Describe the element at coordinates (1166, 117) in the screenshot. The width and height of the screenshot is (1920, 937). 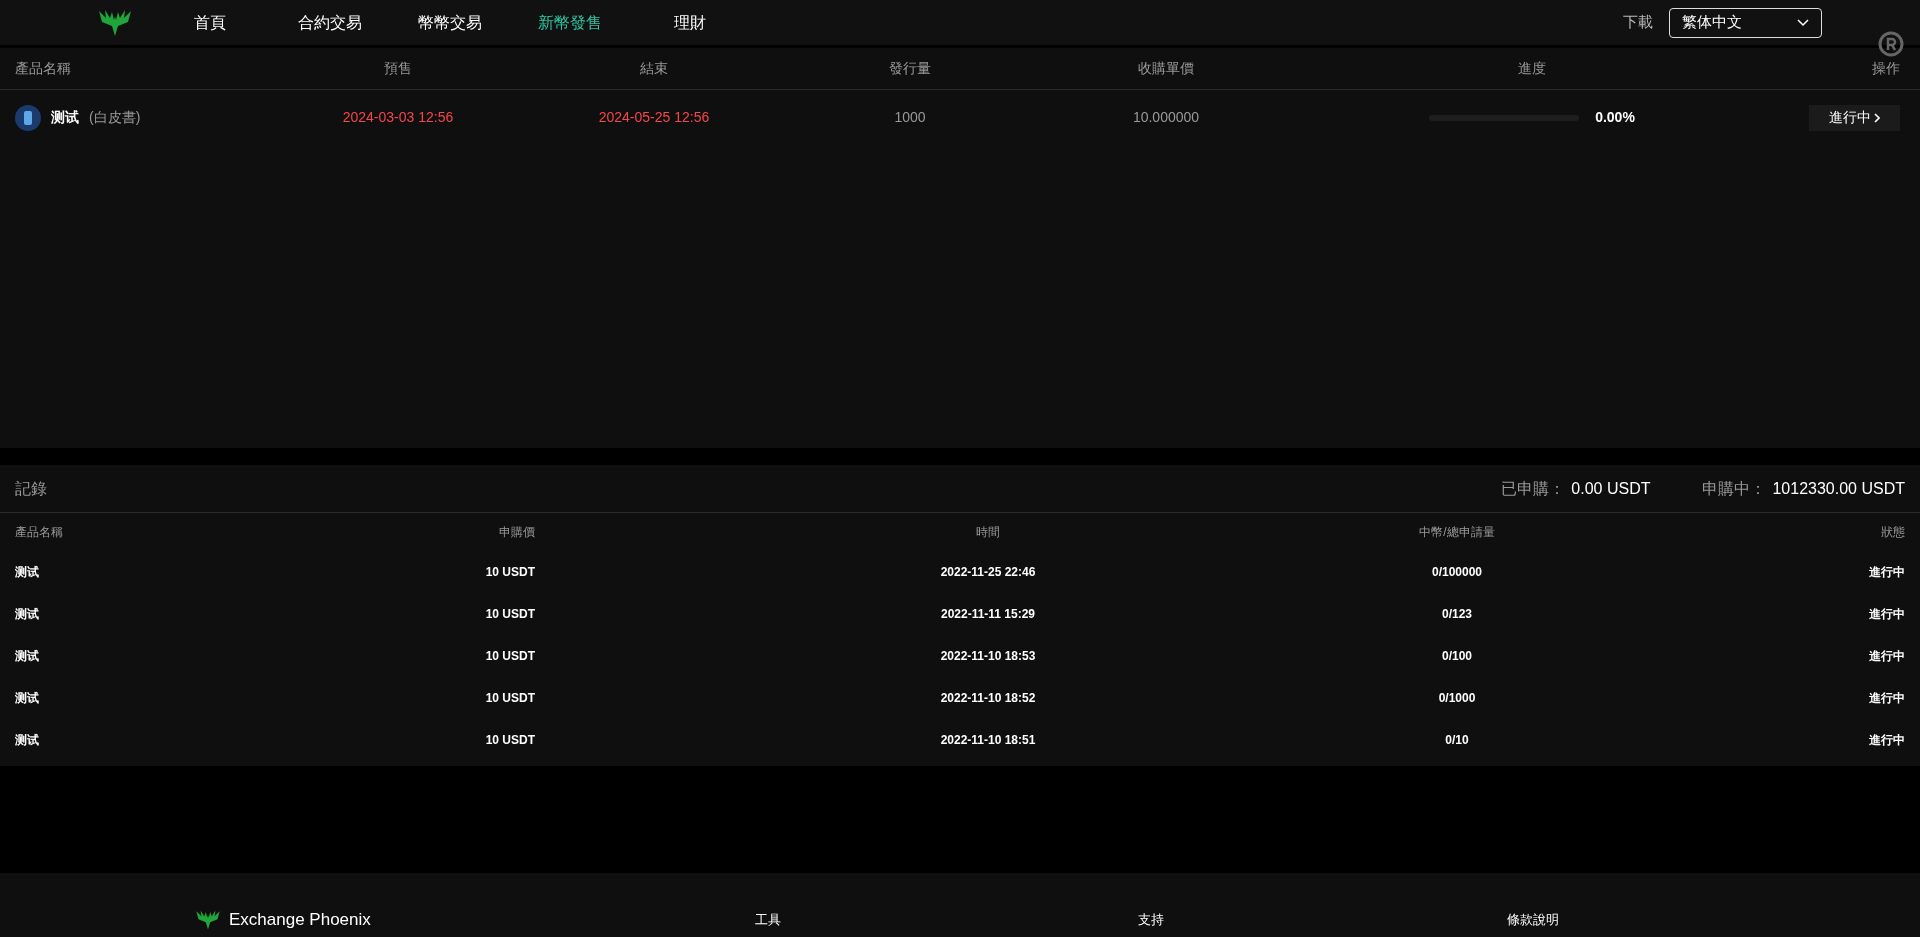
I see `unit-price: 10.000000` at that location.